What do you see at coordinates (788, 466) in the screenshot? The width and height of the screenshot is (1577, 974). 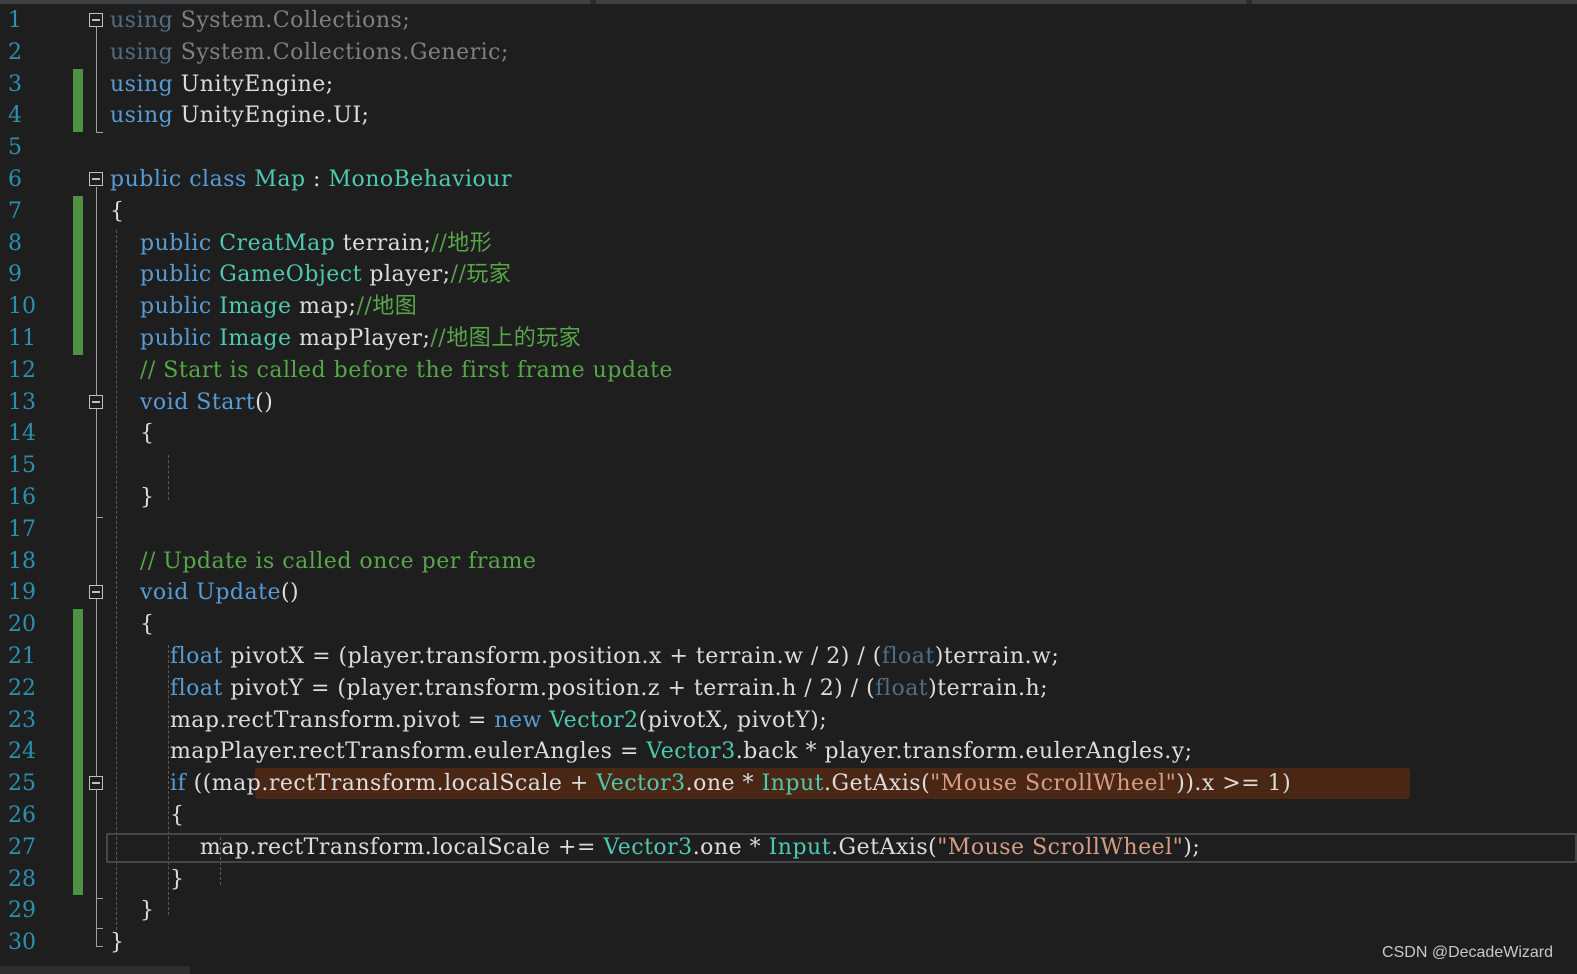 I see `code-line: 15` at bounding box center [788, 466].